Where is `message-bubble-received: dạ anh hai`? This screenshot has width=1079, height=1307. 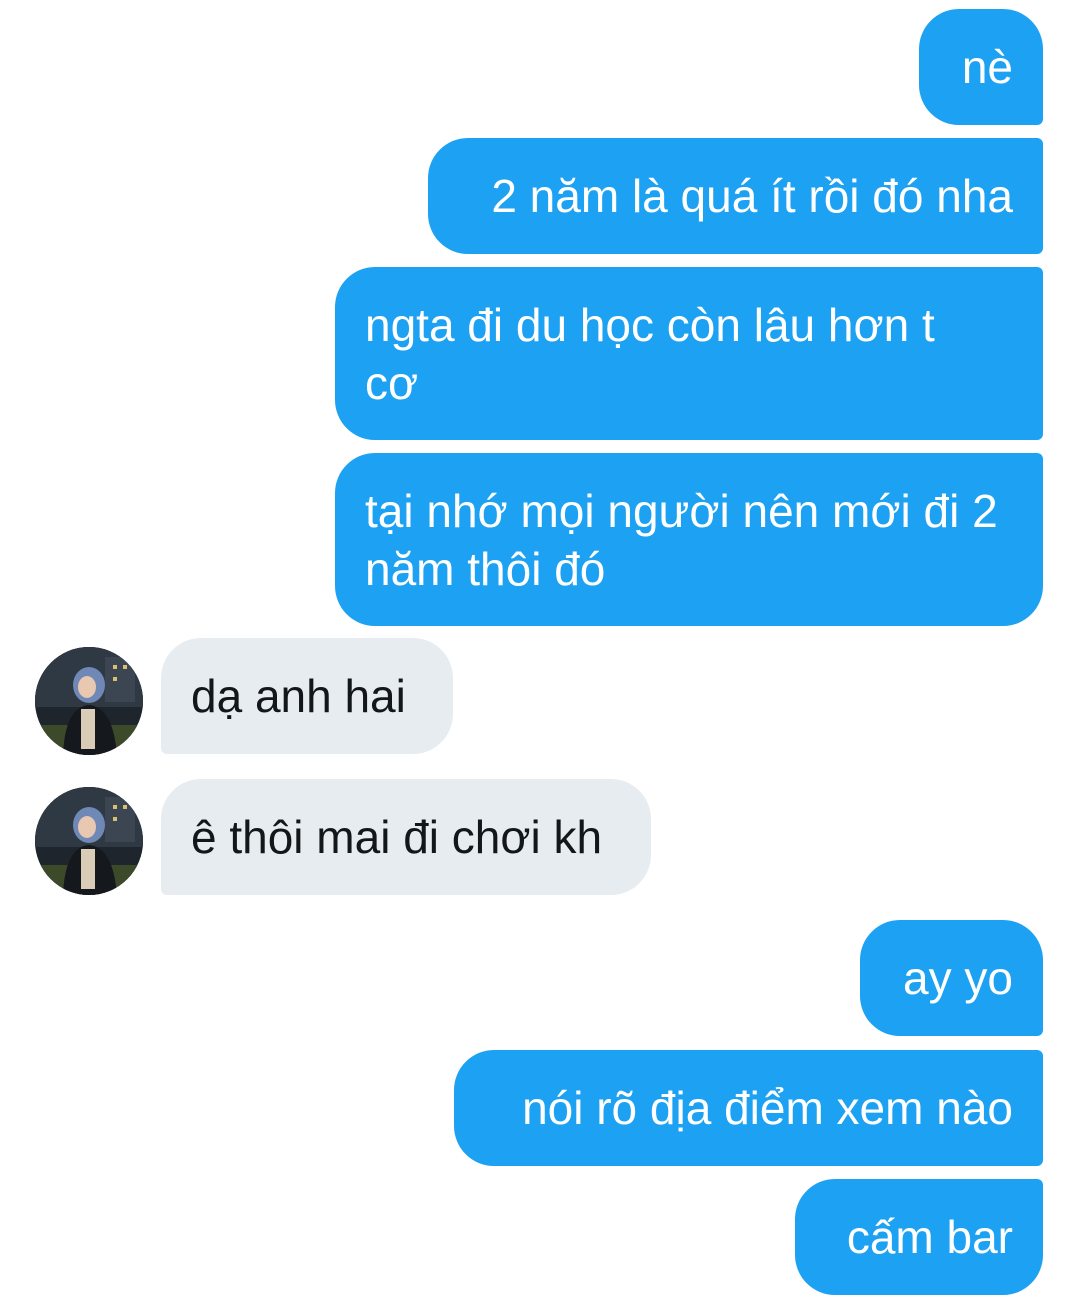 message-bubble-received: dạ anh hai is located at coordinates (307, 696).